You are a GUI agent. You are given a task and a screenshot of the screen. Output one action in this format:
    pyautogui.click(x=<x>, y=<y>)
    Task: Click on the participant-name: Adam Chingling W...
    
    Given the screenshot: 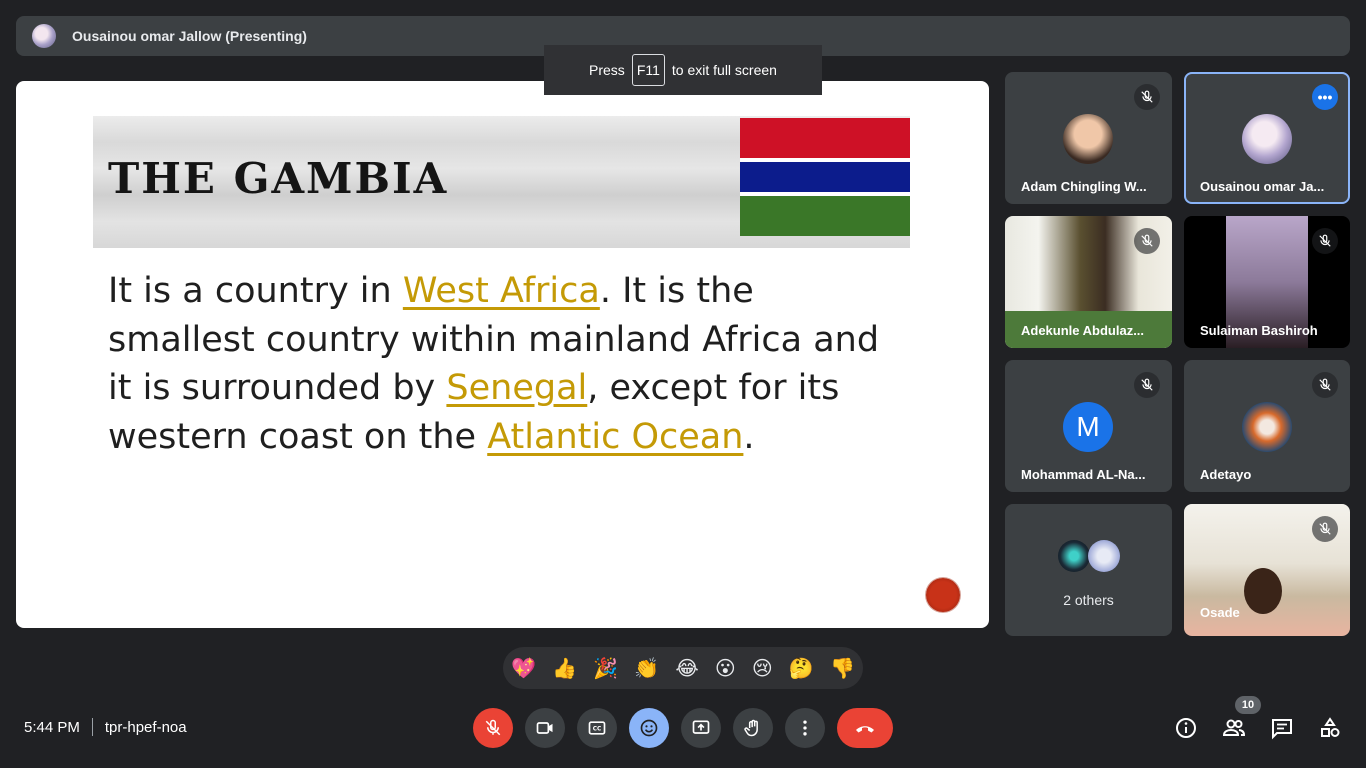 What is the action you would take?
    pyautogui.click(x=1084, y=186)
    